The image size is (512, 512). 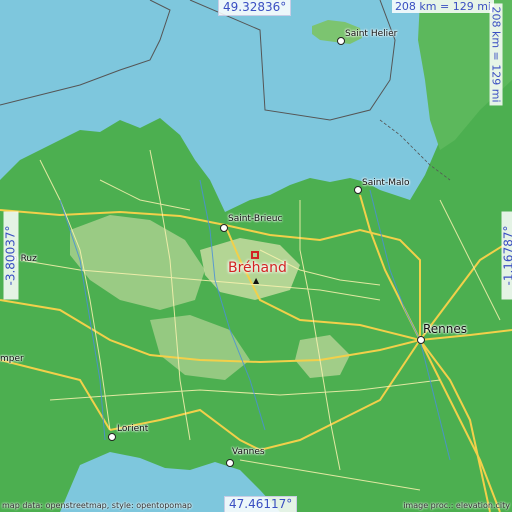 What do you see at coordinates (132, 429) in the screenshot?
I see `city-label-lorient: Lorient` at bounding box center [132, 429].